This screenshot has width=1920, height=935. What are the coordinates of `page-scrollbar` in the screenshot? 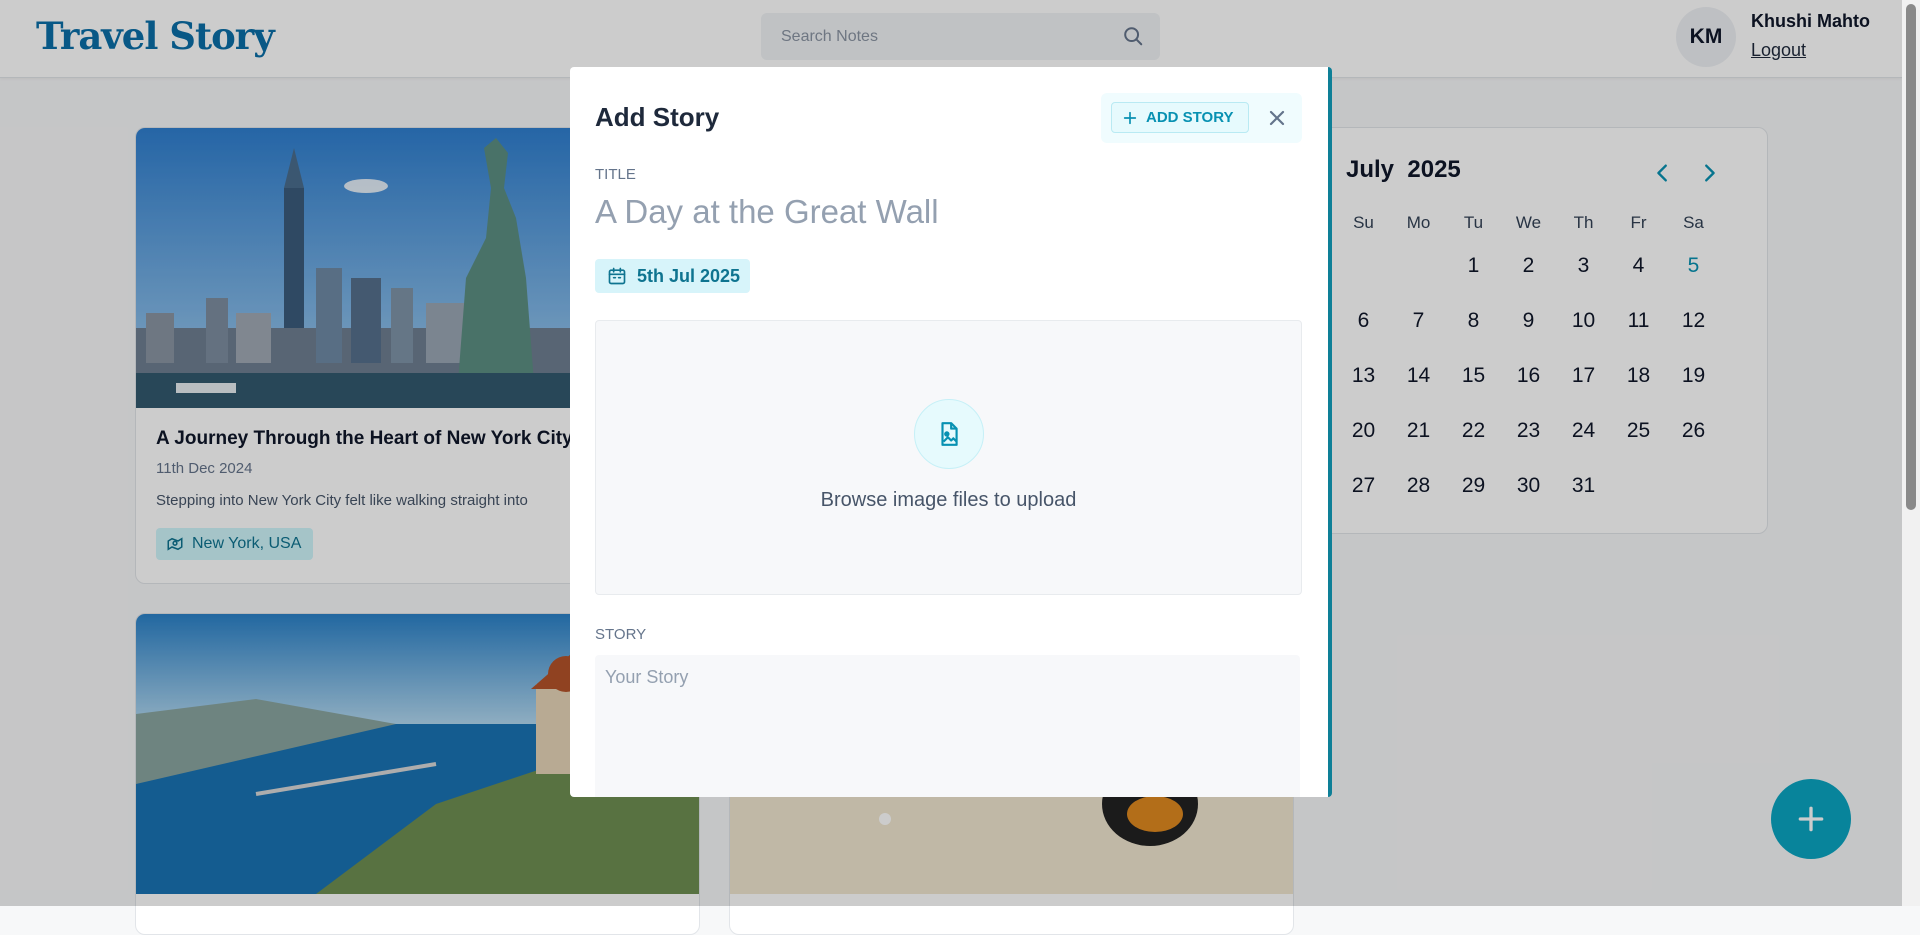 It's located at (1911, 453).